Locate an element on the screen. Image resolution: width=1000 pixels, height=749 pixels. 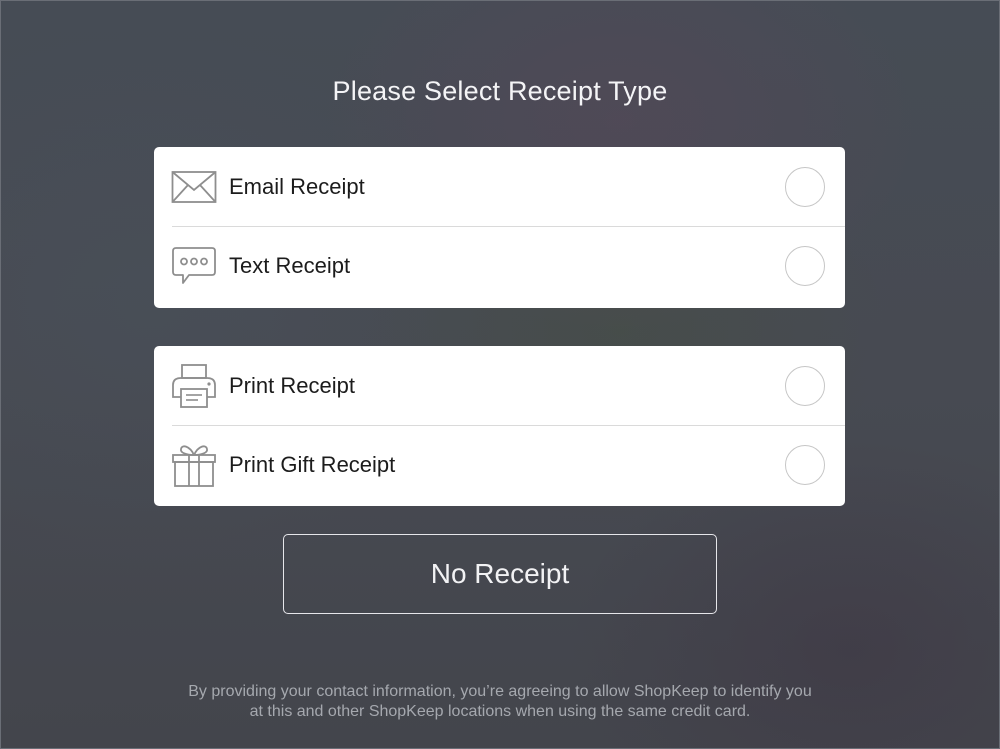
text-receipt-radio is located at coordinates (805, 266).